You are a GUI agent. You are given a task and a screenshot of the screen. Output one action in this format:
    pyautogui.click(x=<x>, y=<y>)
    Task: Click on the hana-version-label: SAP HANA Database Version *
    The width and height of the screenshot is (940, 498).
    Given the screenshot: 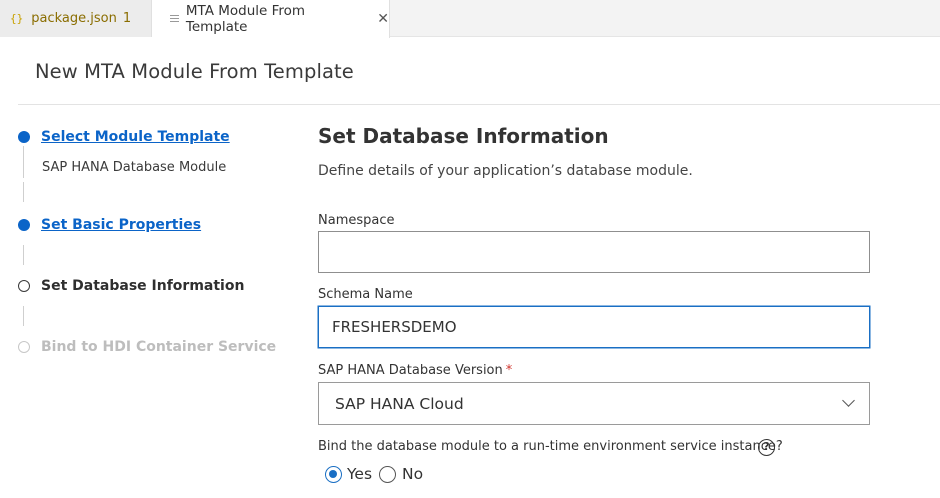 What is the action you would take?
    pyautogui.click(x=415, y=370)
    